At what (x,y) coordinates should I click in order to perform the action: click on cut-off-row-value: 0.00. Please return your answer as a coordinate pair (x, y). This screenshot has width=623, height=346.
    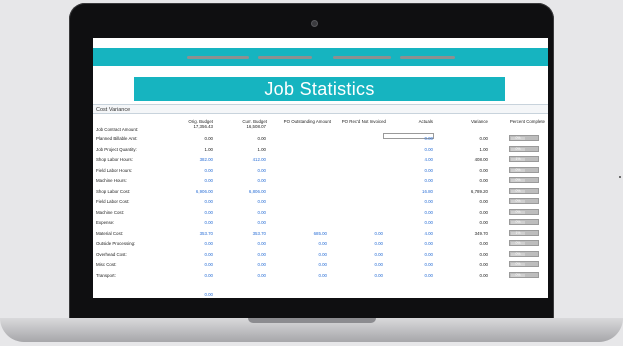
    Looking at the image, I should click on (208, 294).